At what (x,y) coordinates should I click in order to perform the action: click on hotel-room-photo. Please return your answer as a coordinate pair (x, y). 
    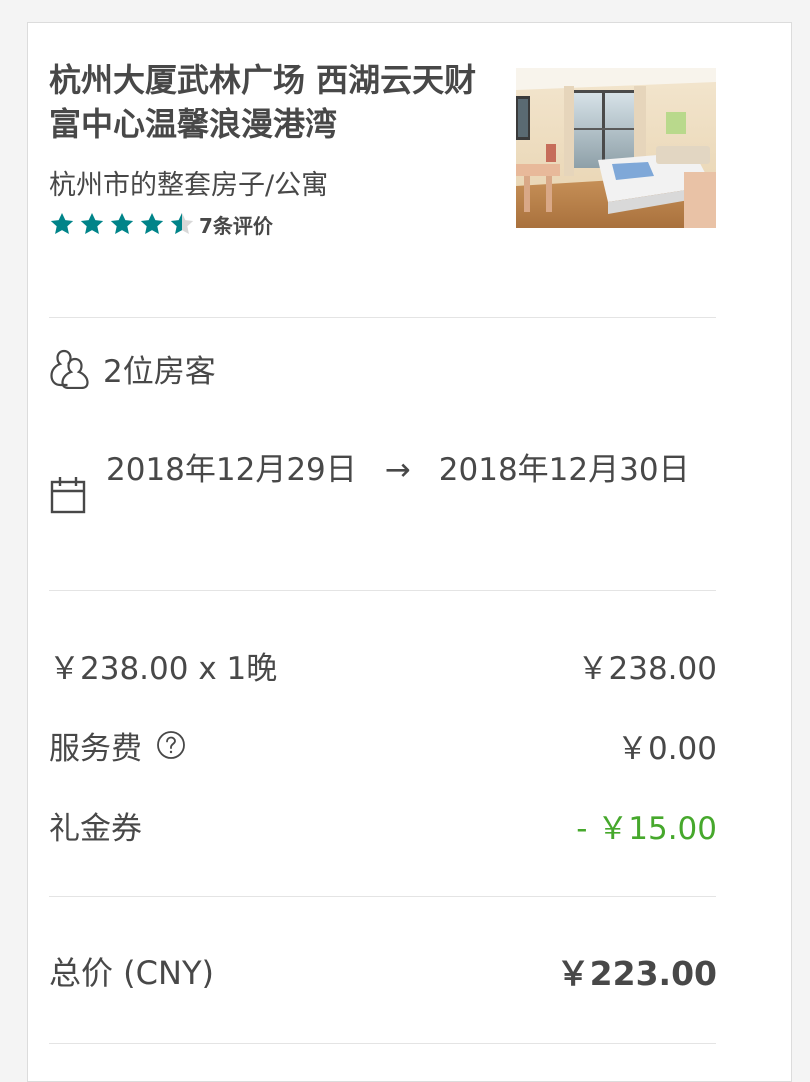
    Looking at the image, I should click on (616, 148).